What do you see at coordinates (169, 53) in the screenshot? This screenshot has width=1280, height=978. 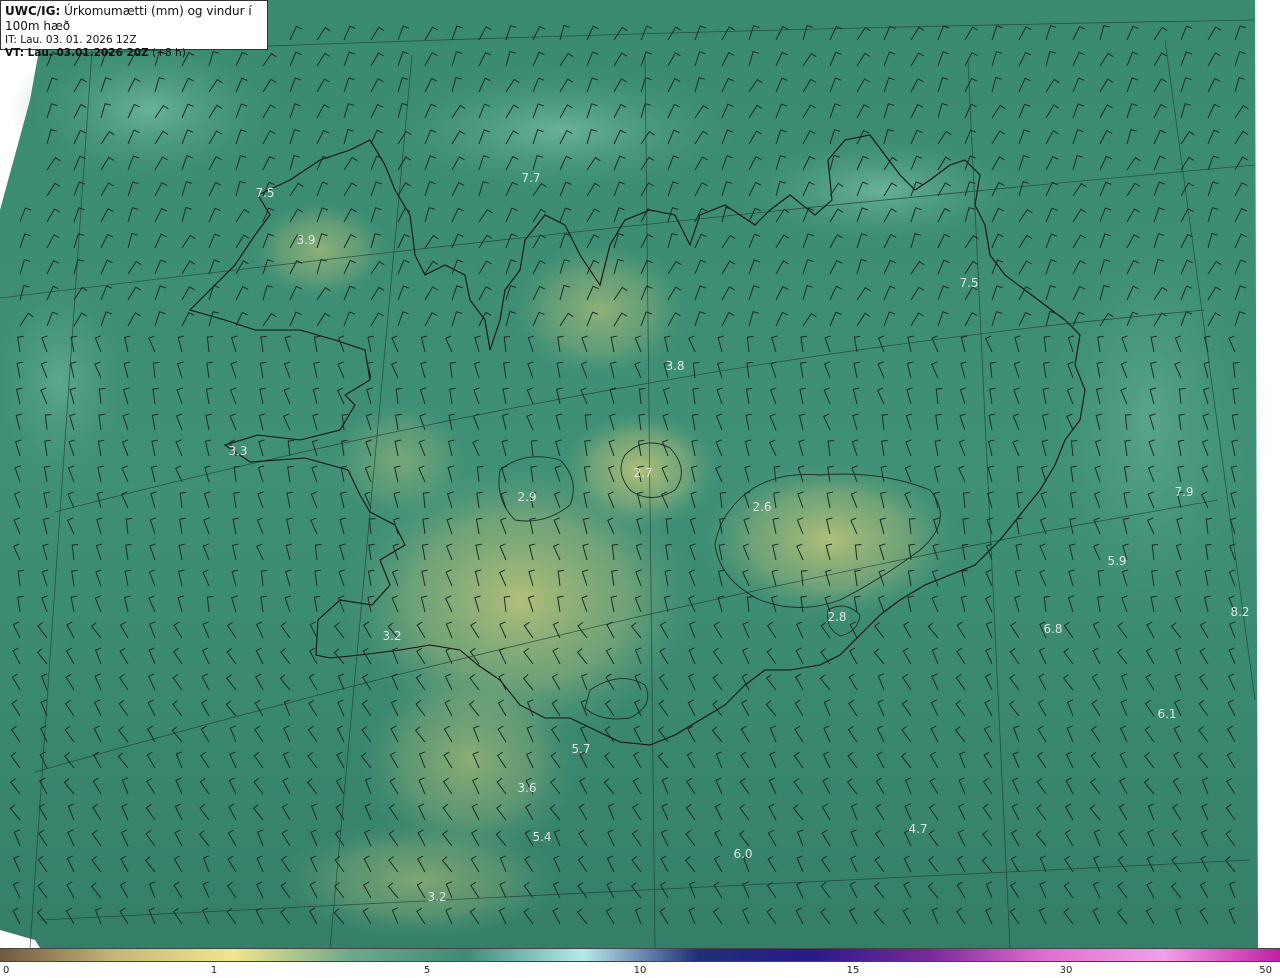 I see `valid-offset: (+8 h)` at bounding box center [169, 53].